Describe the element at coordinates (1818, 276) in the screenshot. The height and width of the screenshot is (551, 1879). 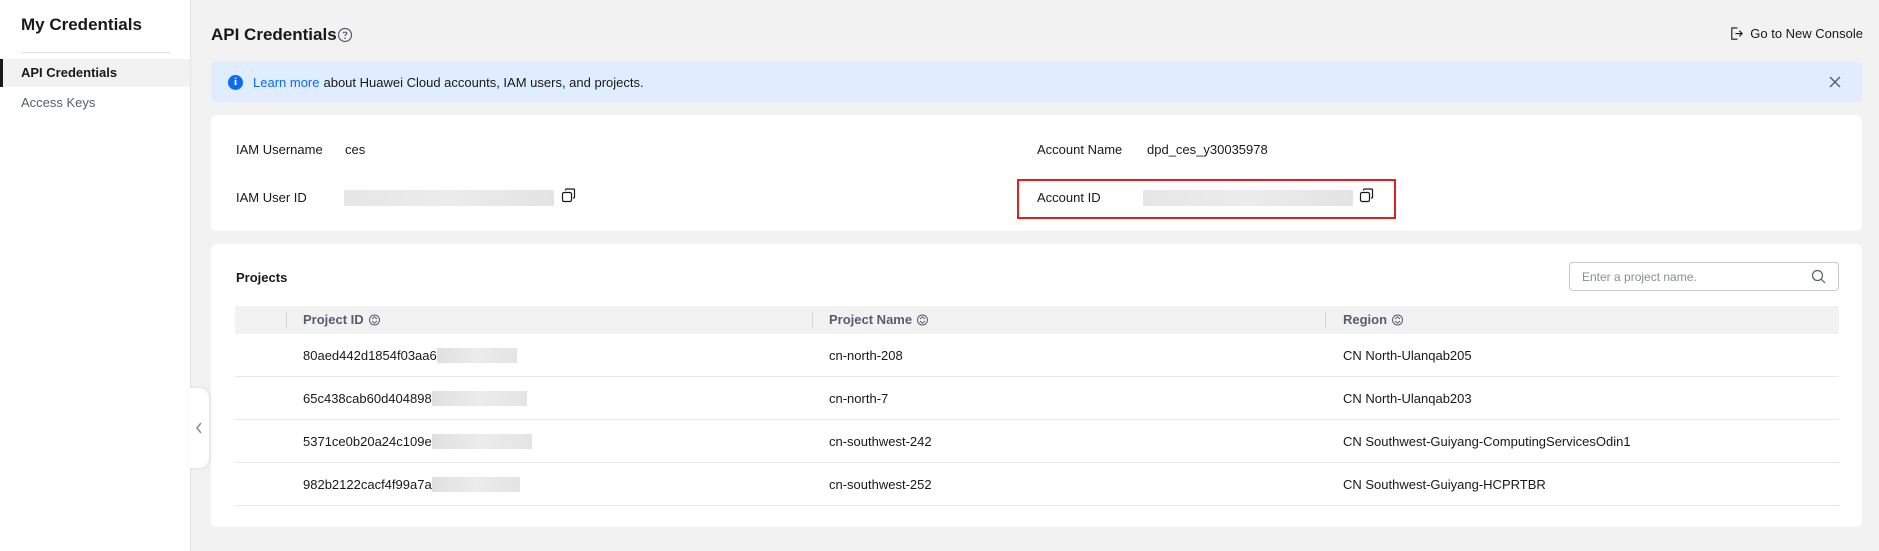
I see `search-icon` at that location.